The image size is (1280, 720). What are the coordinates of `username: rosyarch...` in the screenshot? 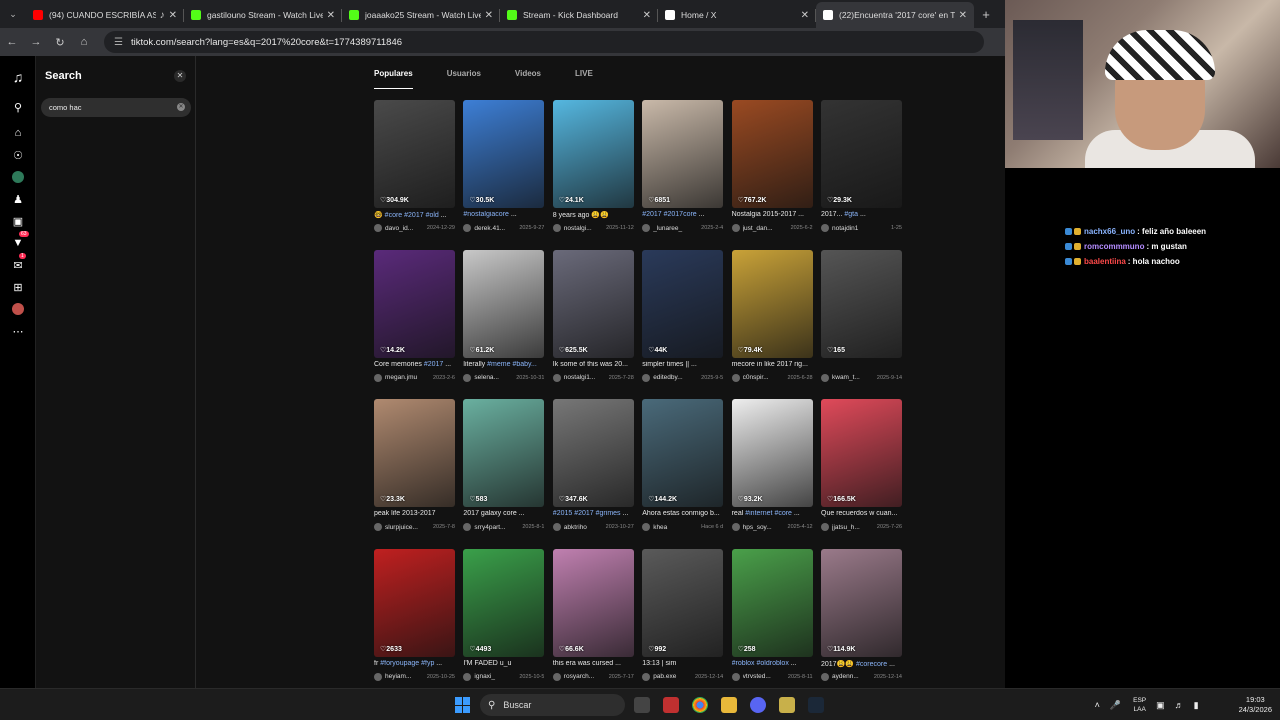 It's located at (585, 676).